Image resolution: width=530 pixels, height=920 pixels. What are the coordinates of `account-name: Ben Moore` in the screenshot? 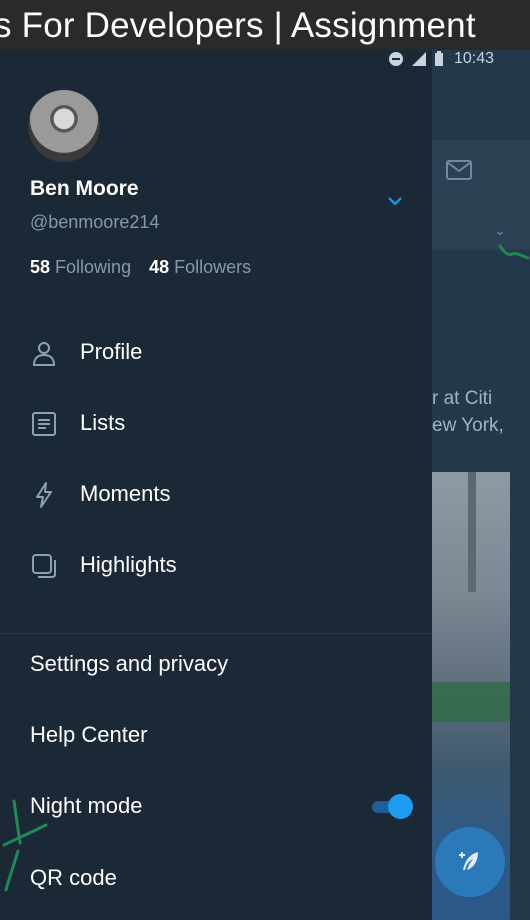 It's located at (84, 189).